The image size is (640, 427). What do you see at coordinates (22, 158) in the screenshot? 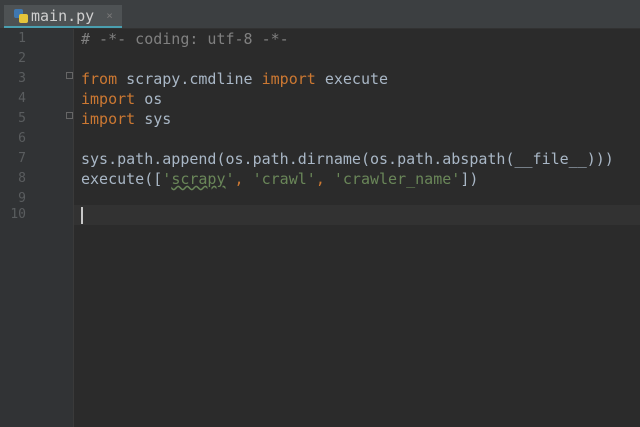
I see `line-number: 7` at bounding box center [22, 158].